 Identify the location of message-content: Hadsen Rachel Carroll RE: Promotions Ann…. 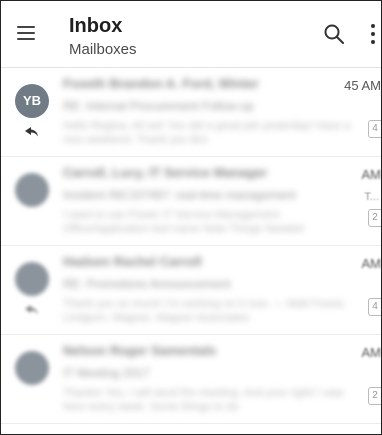
(208, 289).